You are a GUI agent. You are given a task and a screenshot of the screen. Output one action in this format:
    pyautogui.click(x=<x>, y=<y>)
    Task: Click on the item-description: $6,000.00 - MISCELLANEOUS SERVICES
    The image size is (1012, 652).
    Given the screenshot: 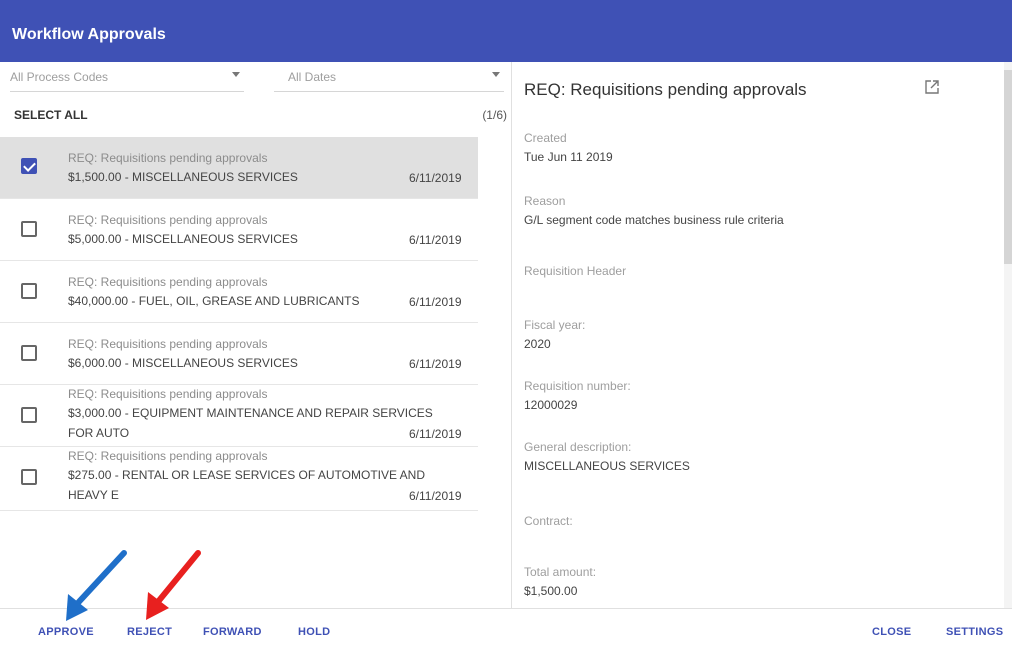 What is the action you would take?
    pyautogui.click(x=183, y=363)
    